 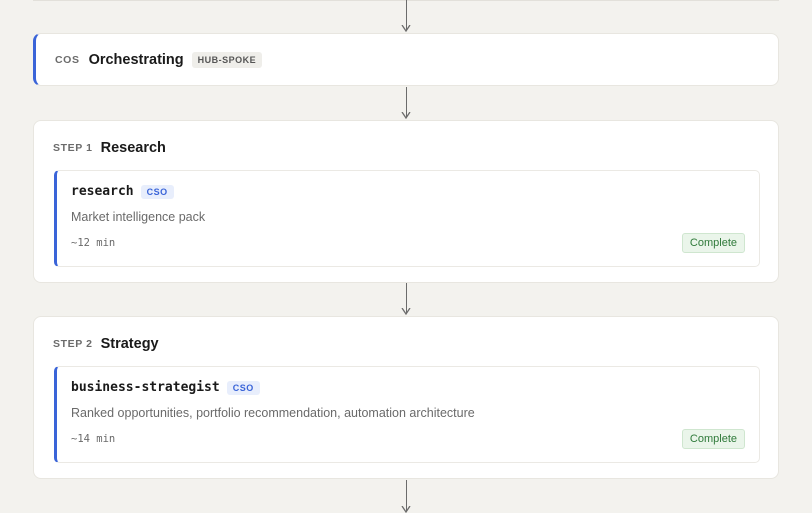 I want to click on step-title: Research, so click(x=133, y=148).